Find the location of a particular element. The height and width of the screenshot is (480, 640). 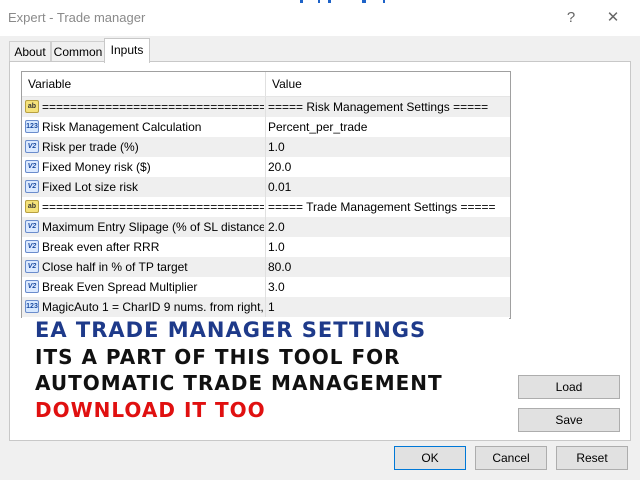

integer-type-icon: 123 is located at coordinates (32, 306).